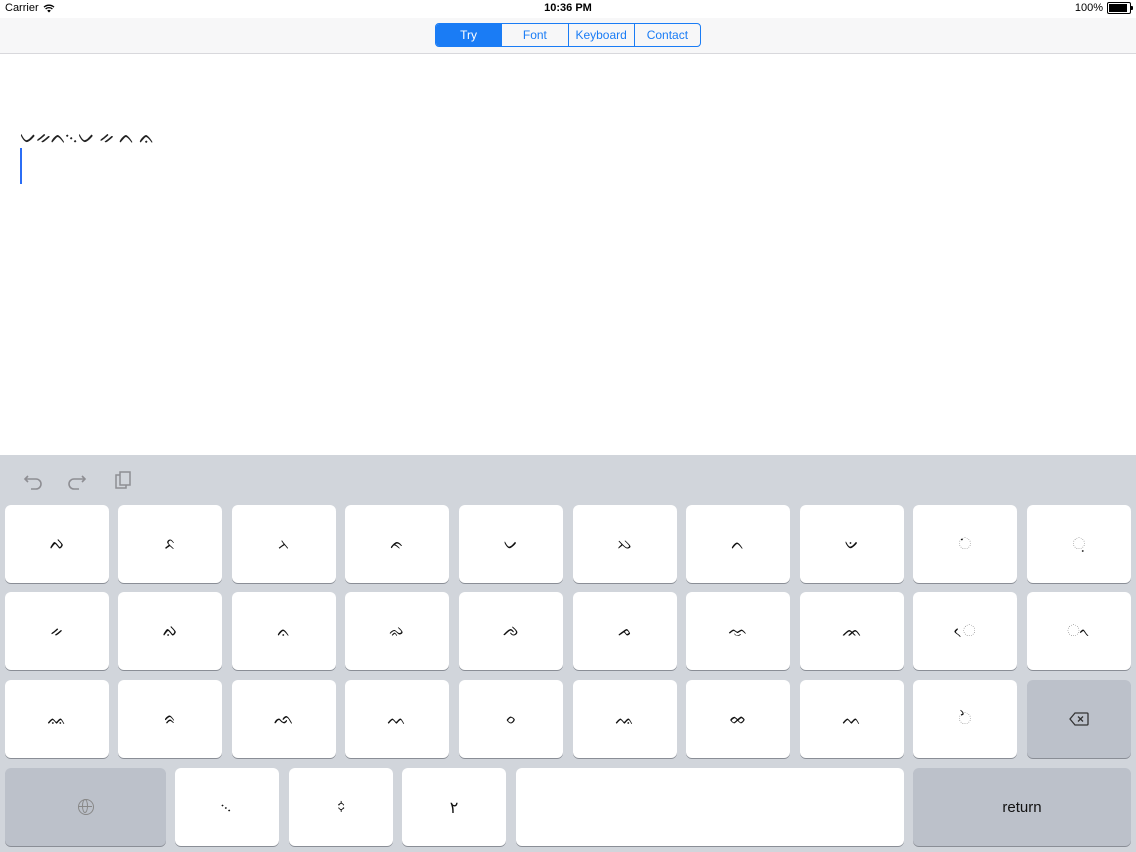  What do you see at coordinates (170, 544) in the screenshot?
I see `key-row1-2: ᨅ` at bounding box center [170, 544].